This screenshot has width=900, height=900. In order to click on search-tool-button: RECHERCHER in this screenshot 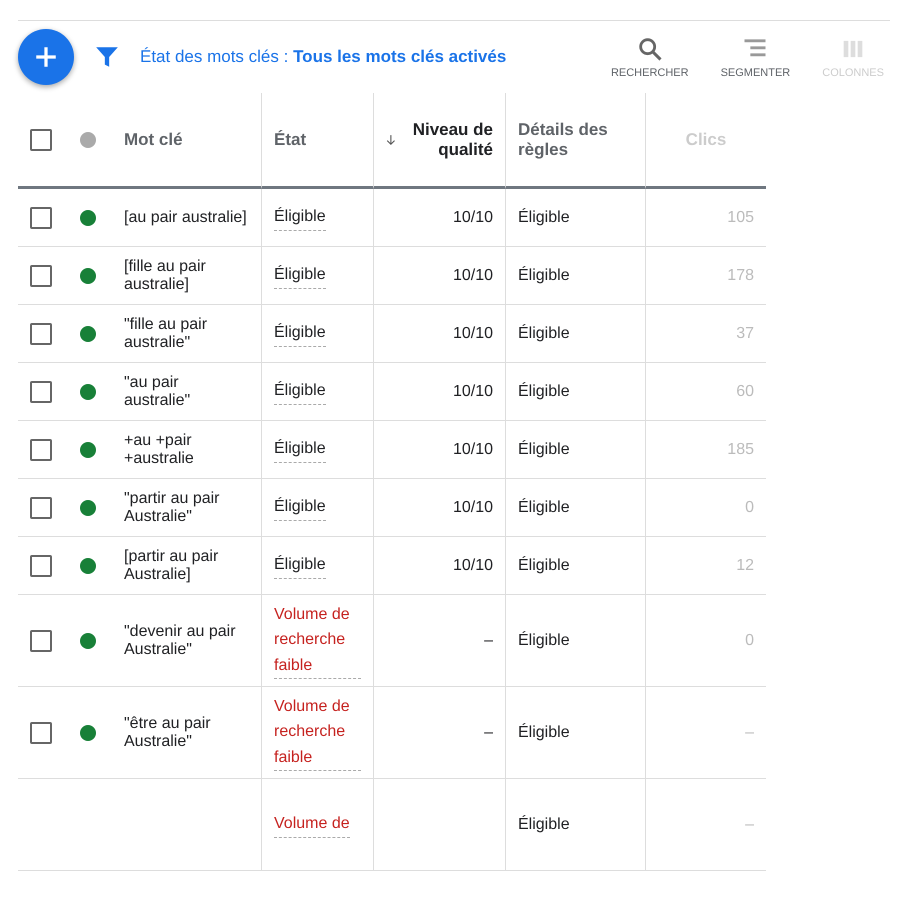, I will do `click(649, 57)`.